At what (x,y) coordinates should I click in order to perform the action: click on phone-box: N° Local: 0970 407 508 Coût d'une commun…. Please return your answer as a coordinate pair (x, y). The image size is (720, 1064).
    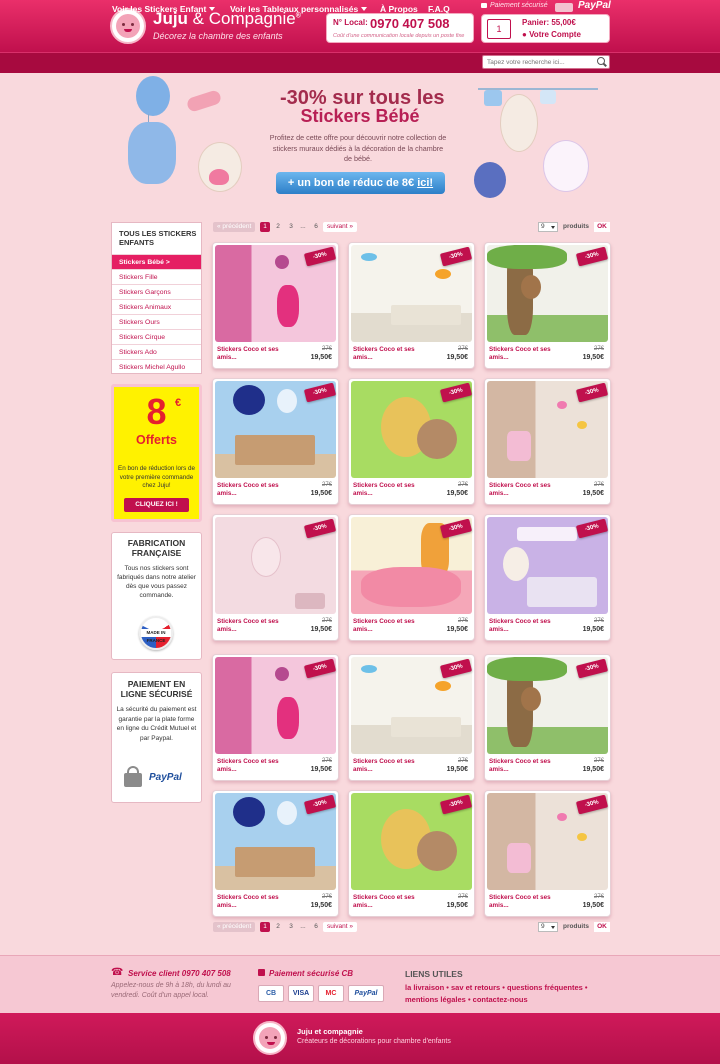
    Looking at the image, I should click on (400, 28).